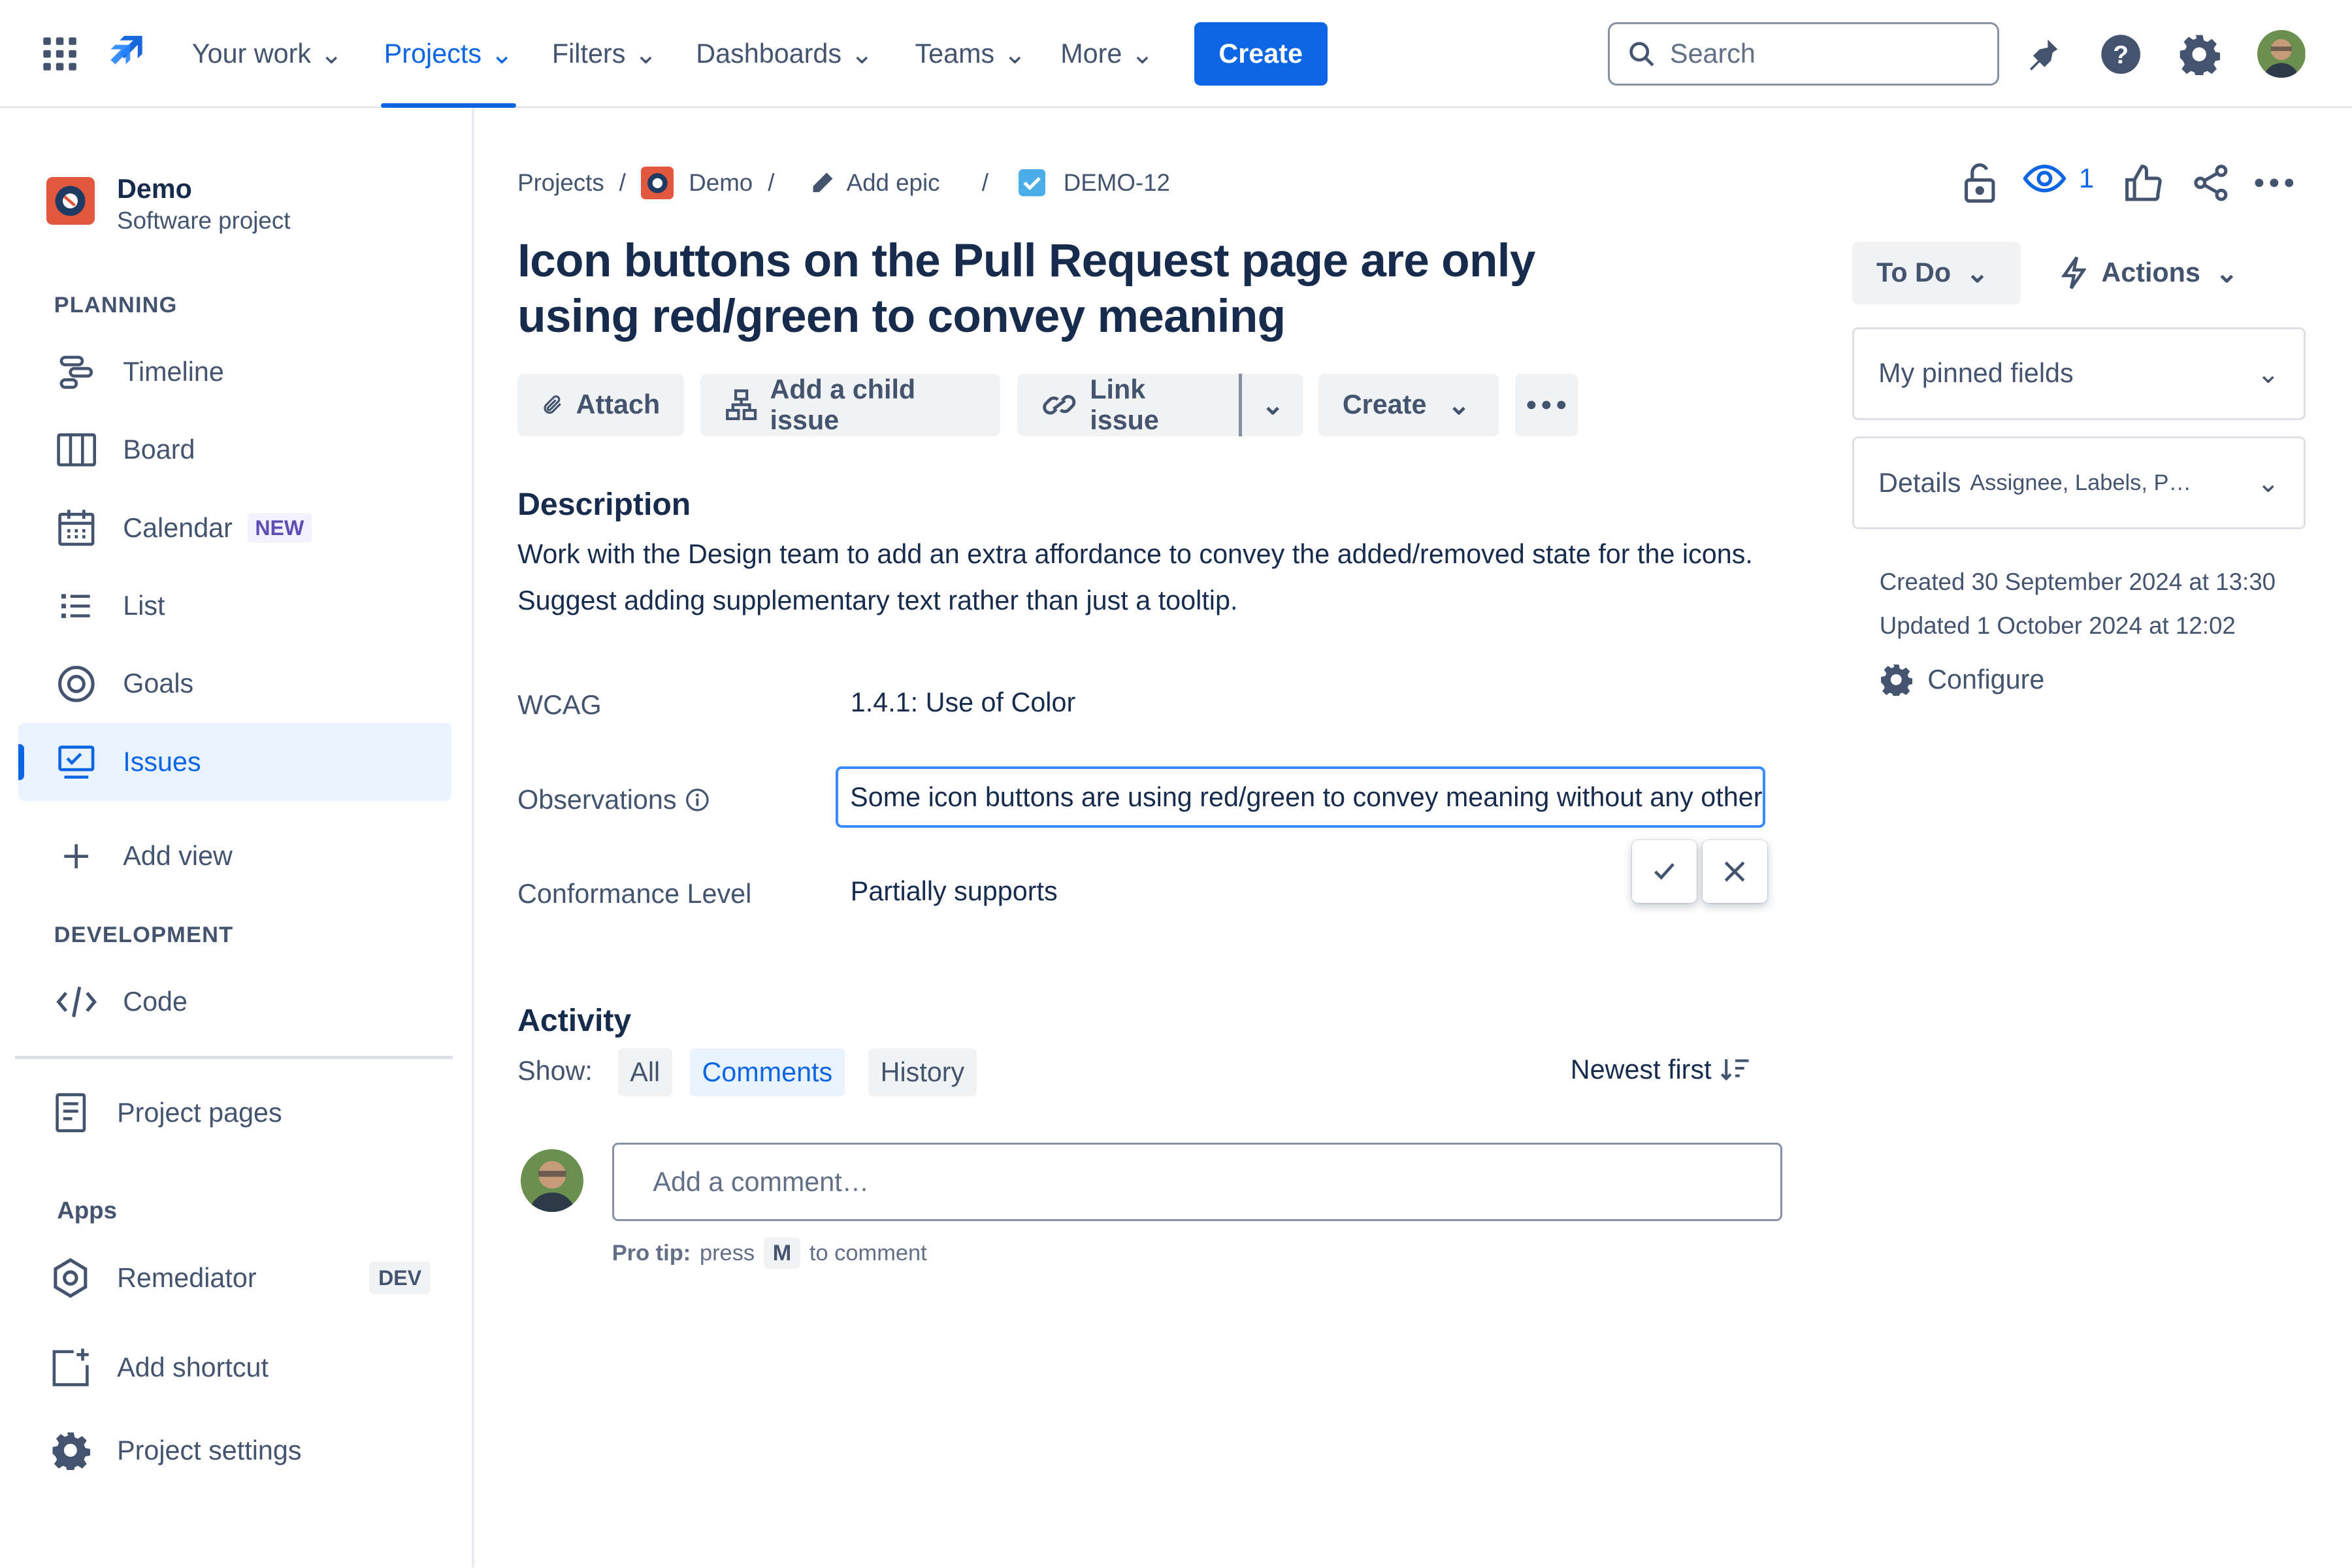  What do you see at coordinates (235, 856) in the screenshot?
I see `add-view-button: Add view` at bounding box center [235, 856].